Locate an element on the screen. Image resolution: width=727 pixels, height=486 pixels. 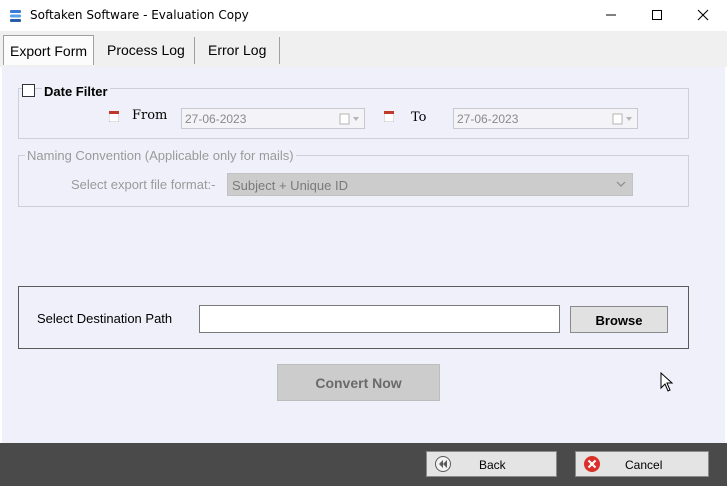
convert-now-button: Convert Now is located at coordinates (358, 382).